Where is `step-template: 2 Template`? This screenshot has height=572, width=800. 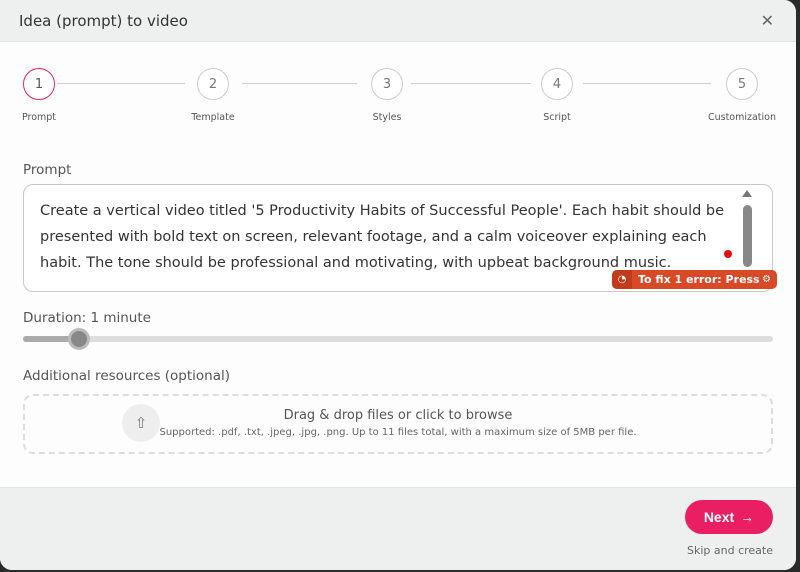
step-template: 2 Template is located at coordinates (213, 95).